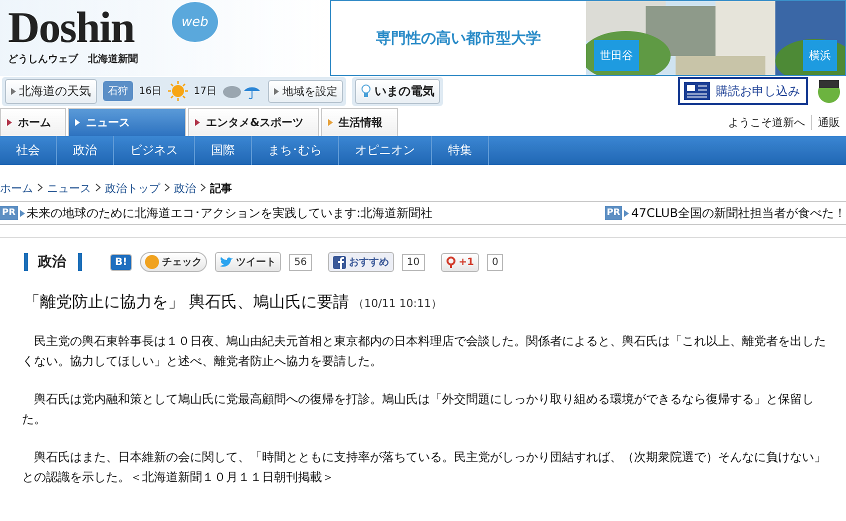  I want to click on share-button: チェック, so click(174, 262).